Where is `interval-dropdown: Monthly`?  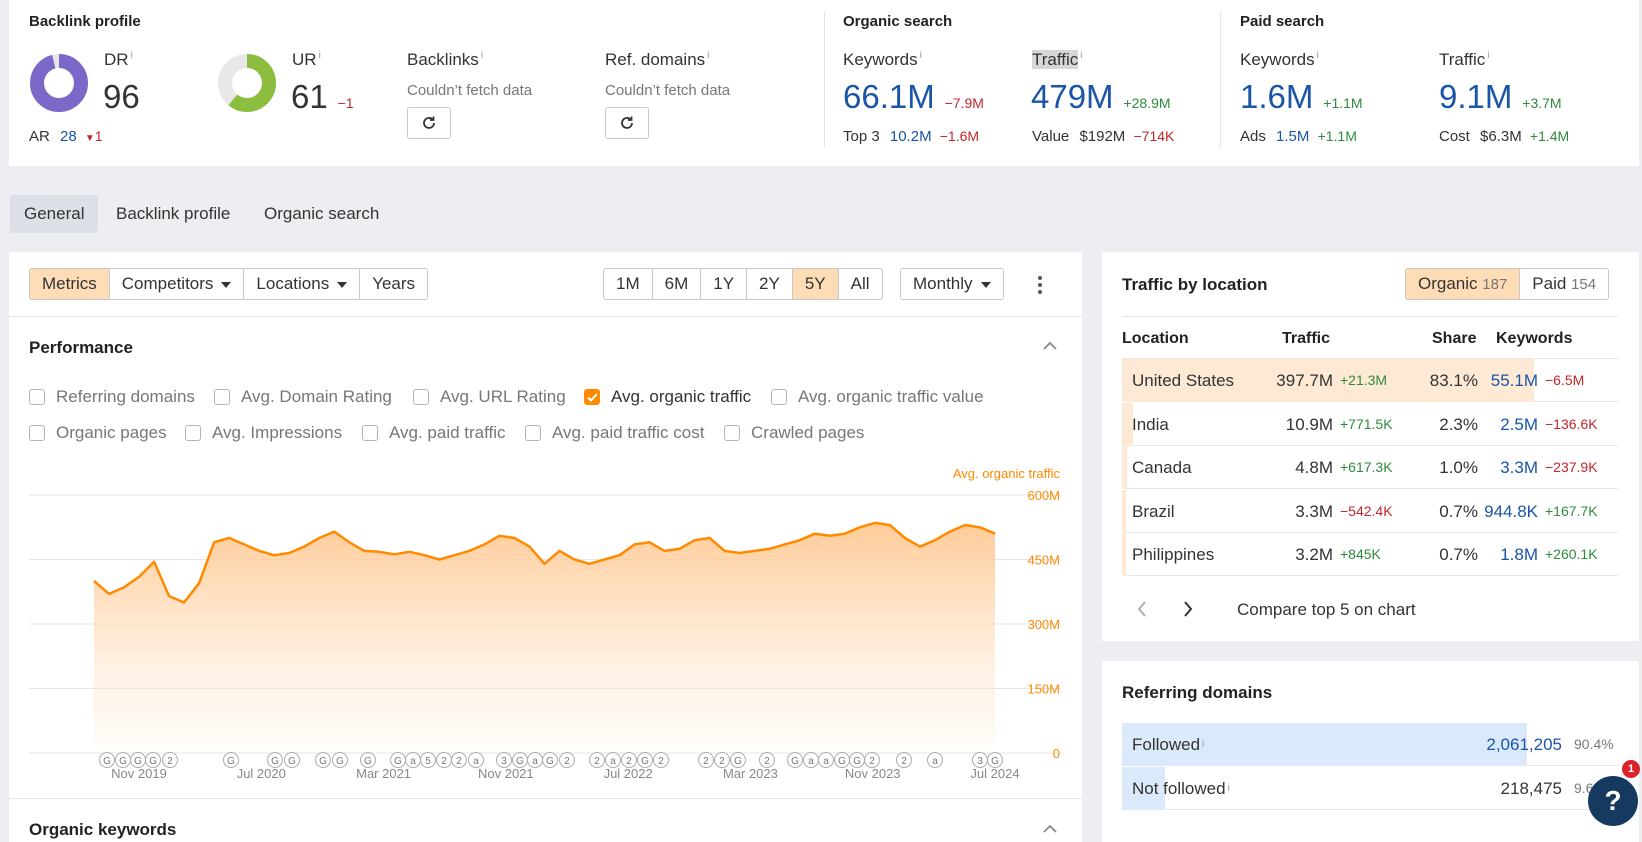 interval-dropdown: Monthly is located at coordinates (952, 284).